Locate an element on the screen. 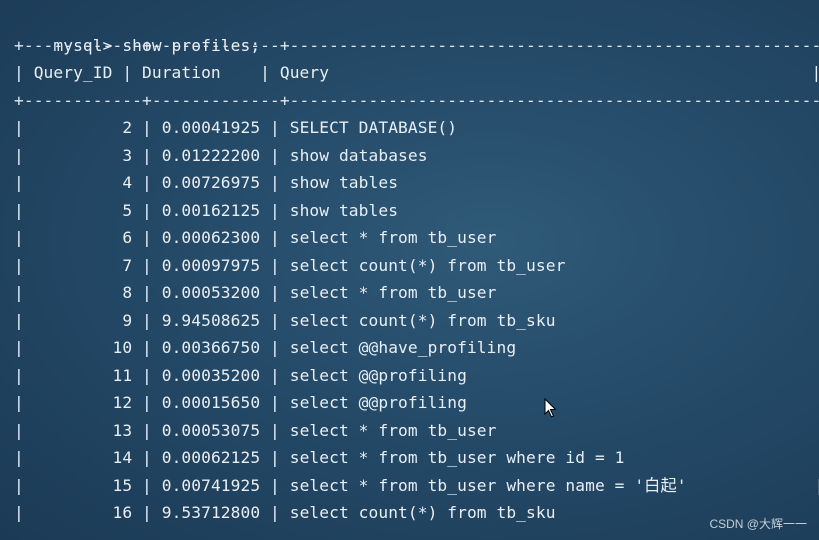 This screenshot has height=540, width=819. cell-query-id: 10 is located at coordinates (122, 347).